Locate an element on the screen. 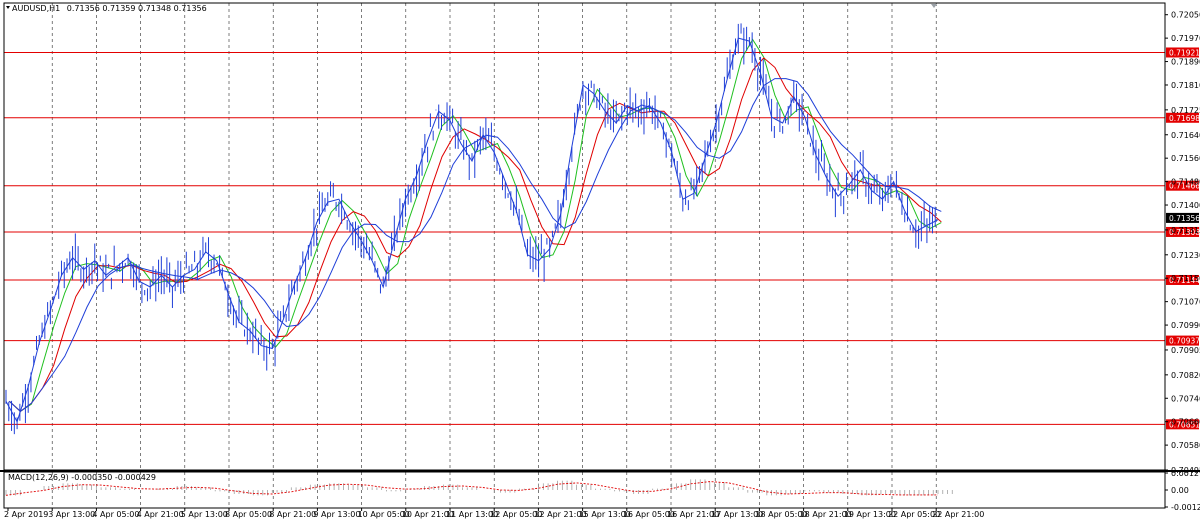 This screenshot has height=527, width=1200. level-price-label: 0.70937 is located at coordinates (1184, 341).